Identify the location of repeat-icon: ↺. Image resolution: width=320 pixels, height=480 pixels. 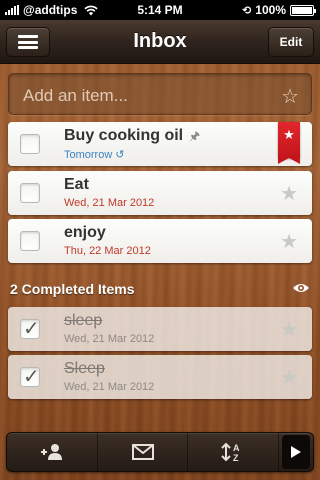
(120, 155).